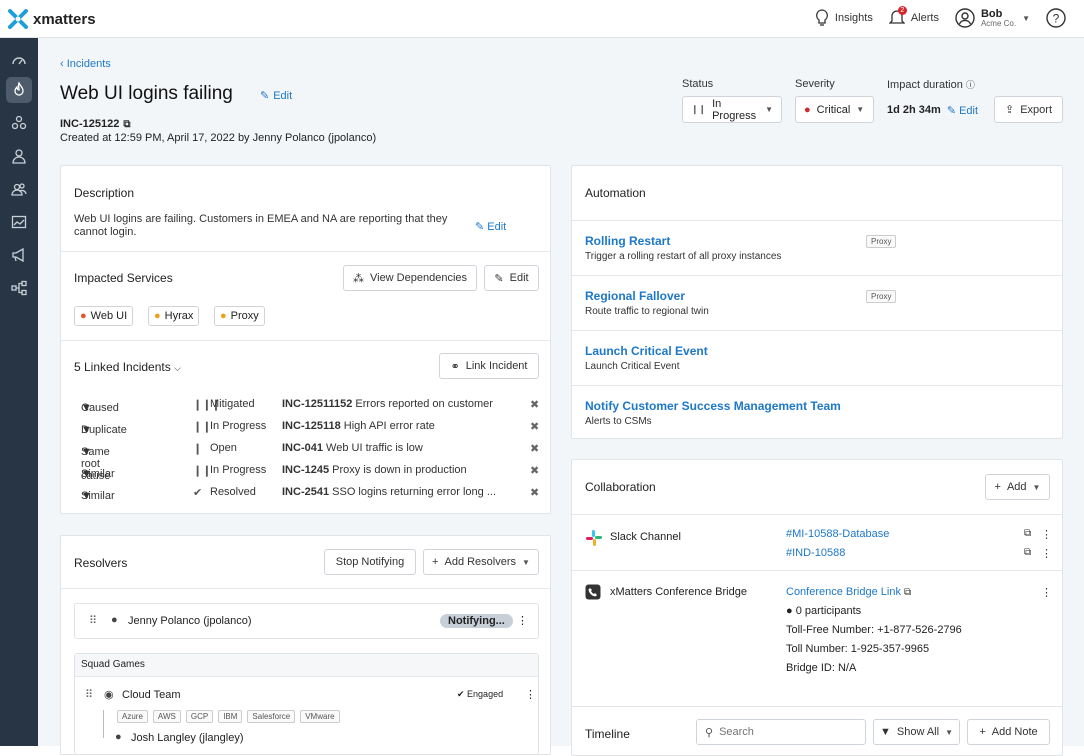  What do you see at coordinates (992, 18) in the screenshot?
I see `user-menu: Bob Acme Co. ▼` at bounding box center [992, 18].